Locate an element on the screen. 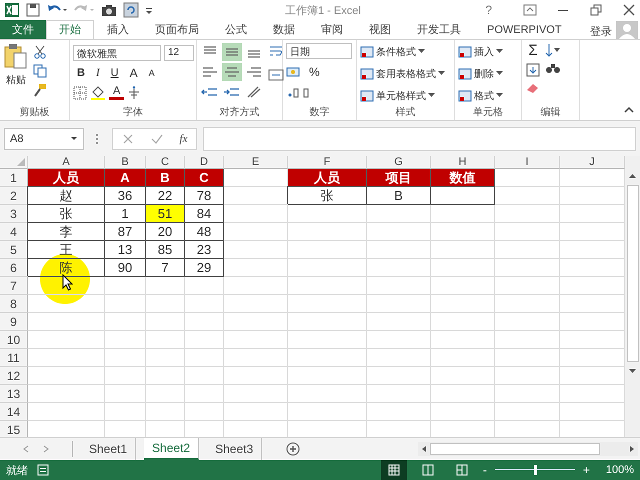 Image resolution: width=640 pixels, height=480 pixels. column-header: B is located at coordinates (125, 163).